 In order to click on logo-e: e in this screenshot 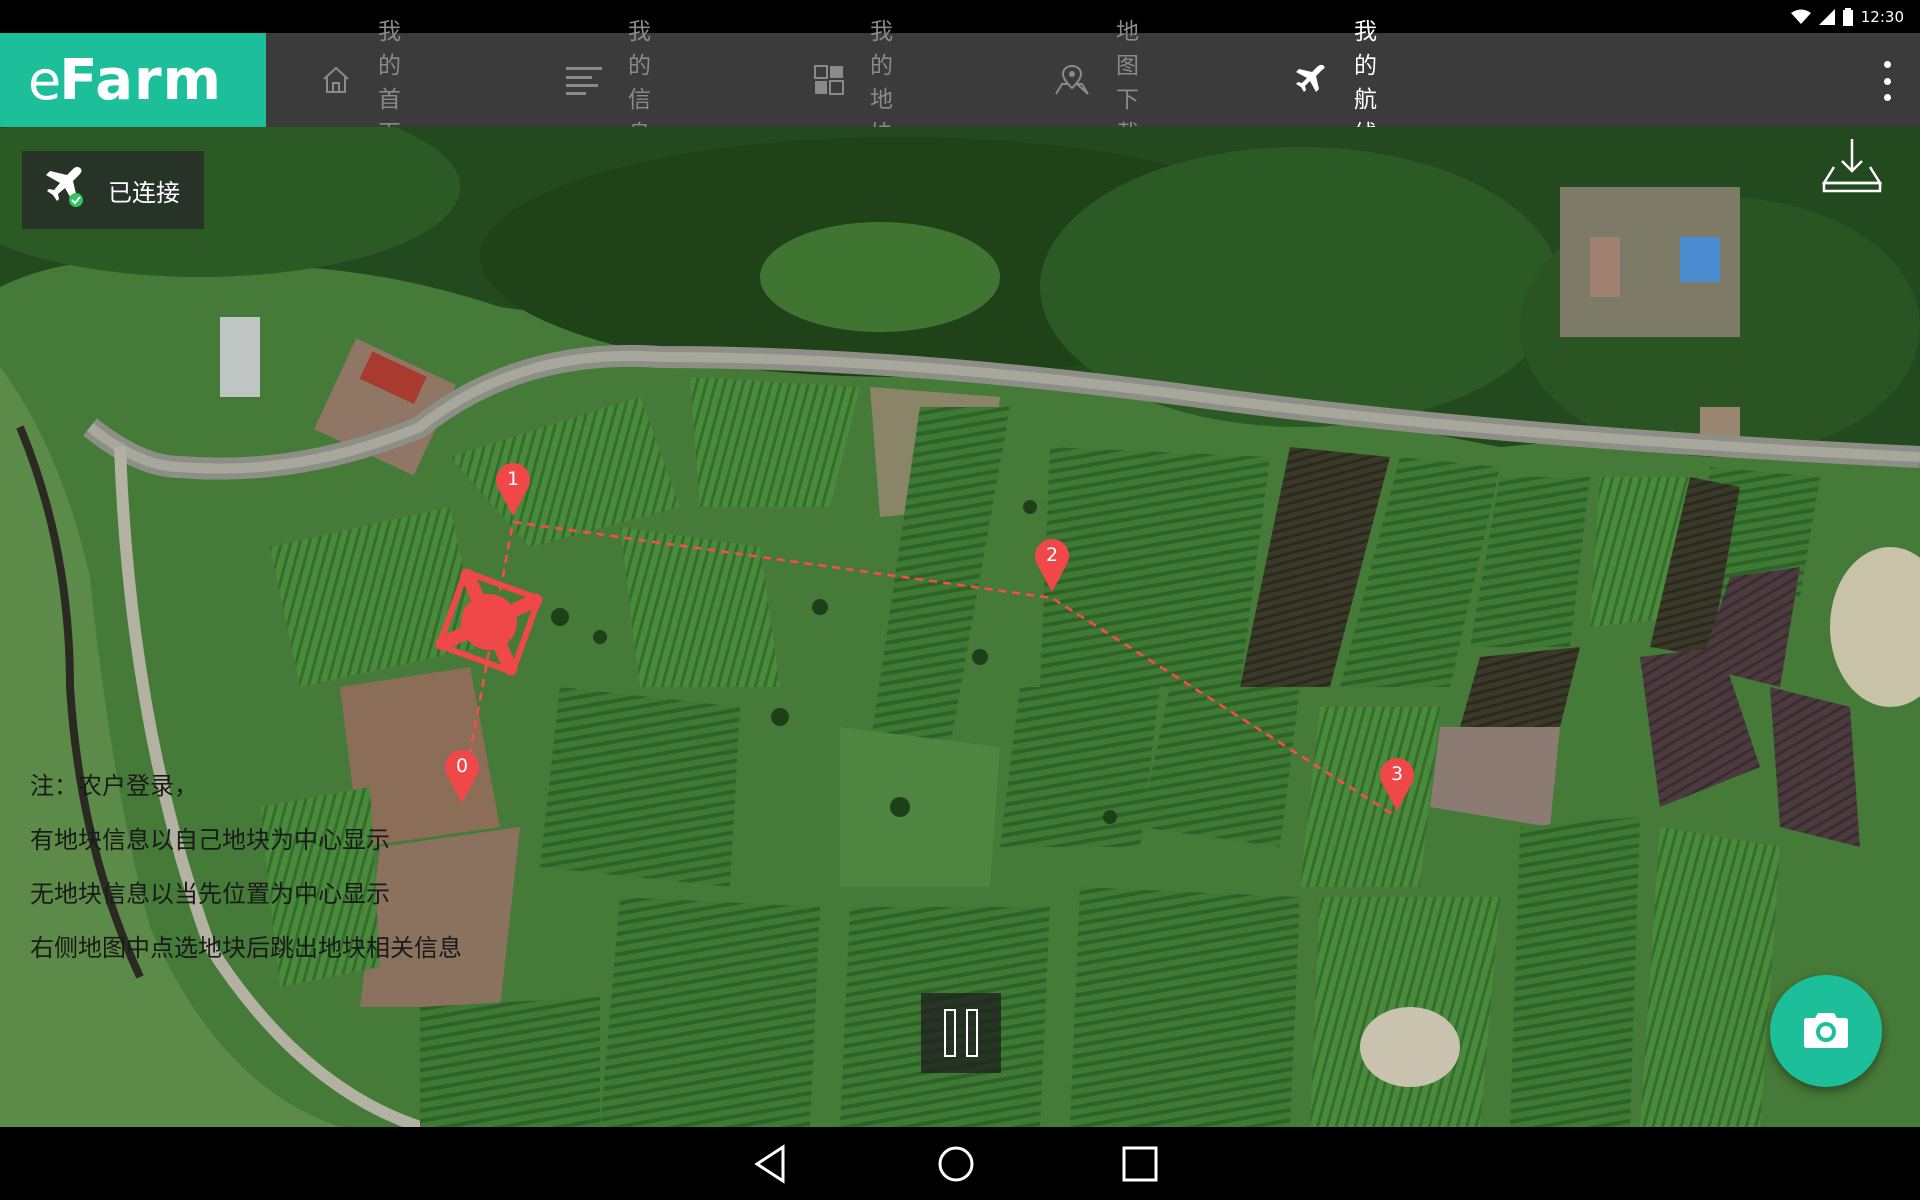, I will do `click(44, 80)`.